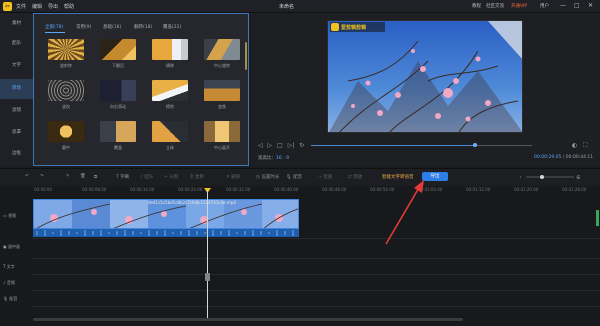 The height and width of the screenshot is (326, 600). Describe the element at coordinates (354, 28) in the screenshot. I see `watermark-text: 爱剪辑剪辑` at that location.